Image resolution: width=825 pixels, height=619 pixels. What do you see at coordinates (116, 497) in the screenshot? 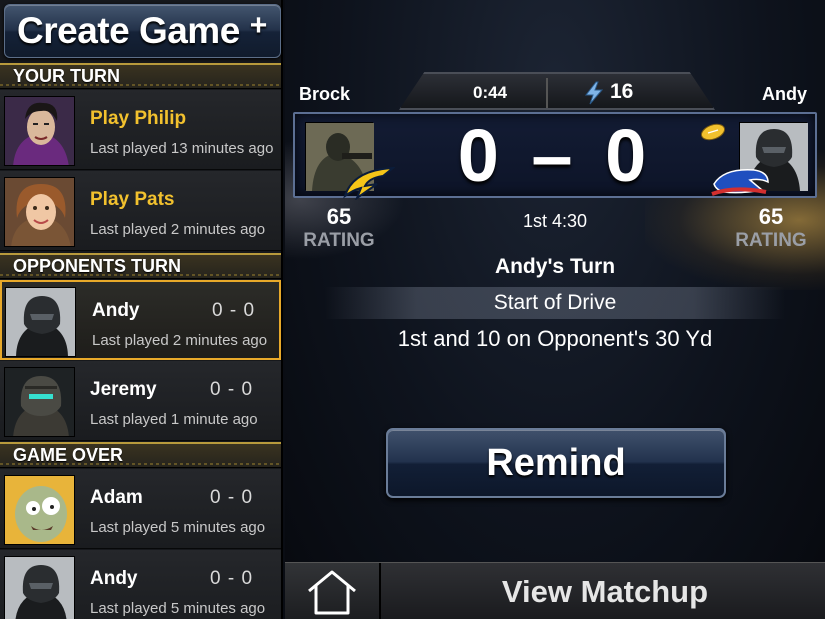
I see `game-name: Adam` at bounding box center [116, 497].